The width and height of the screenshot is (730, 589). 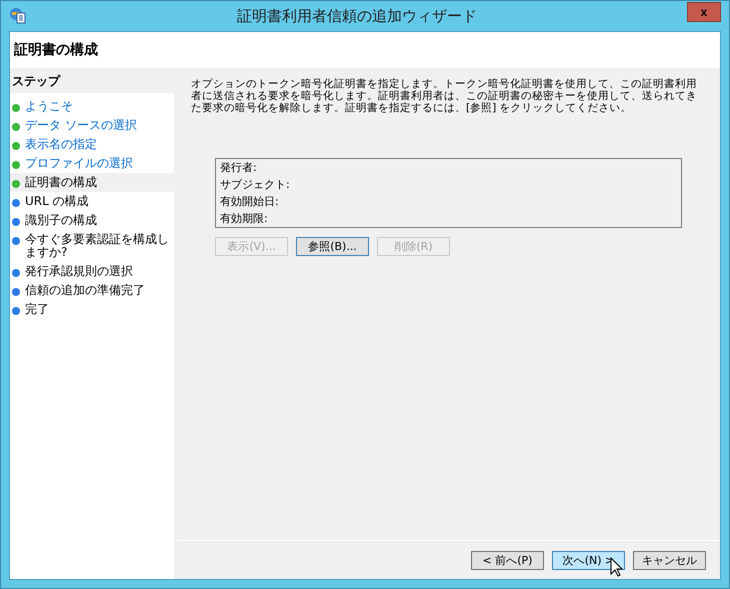 I want to click on nav-button: < 前へ(P), so click(x=507, y=560).